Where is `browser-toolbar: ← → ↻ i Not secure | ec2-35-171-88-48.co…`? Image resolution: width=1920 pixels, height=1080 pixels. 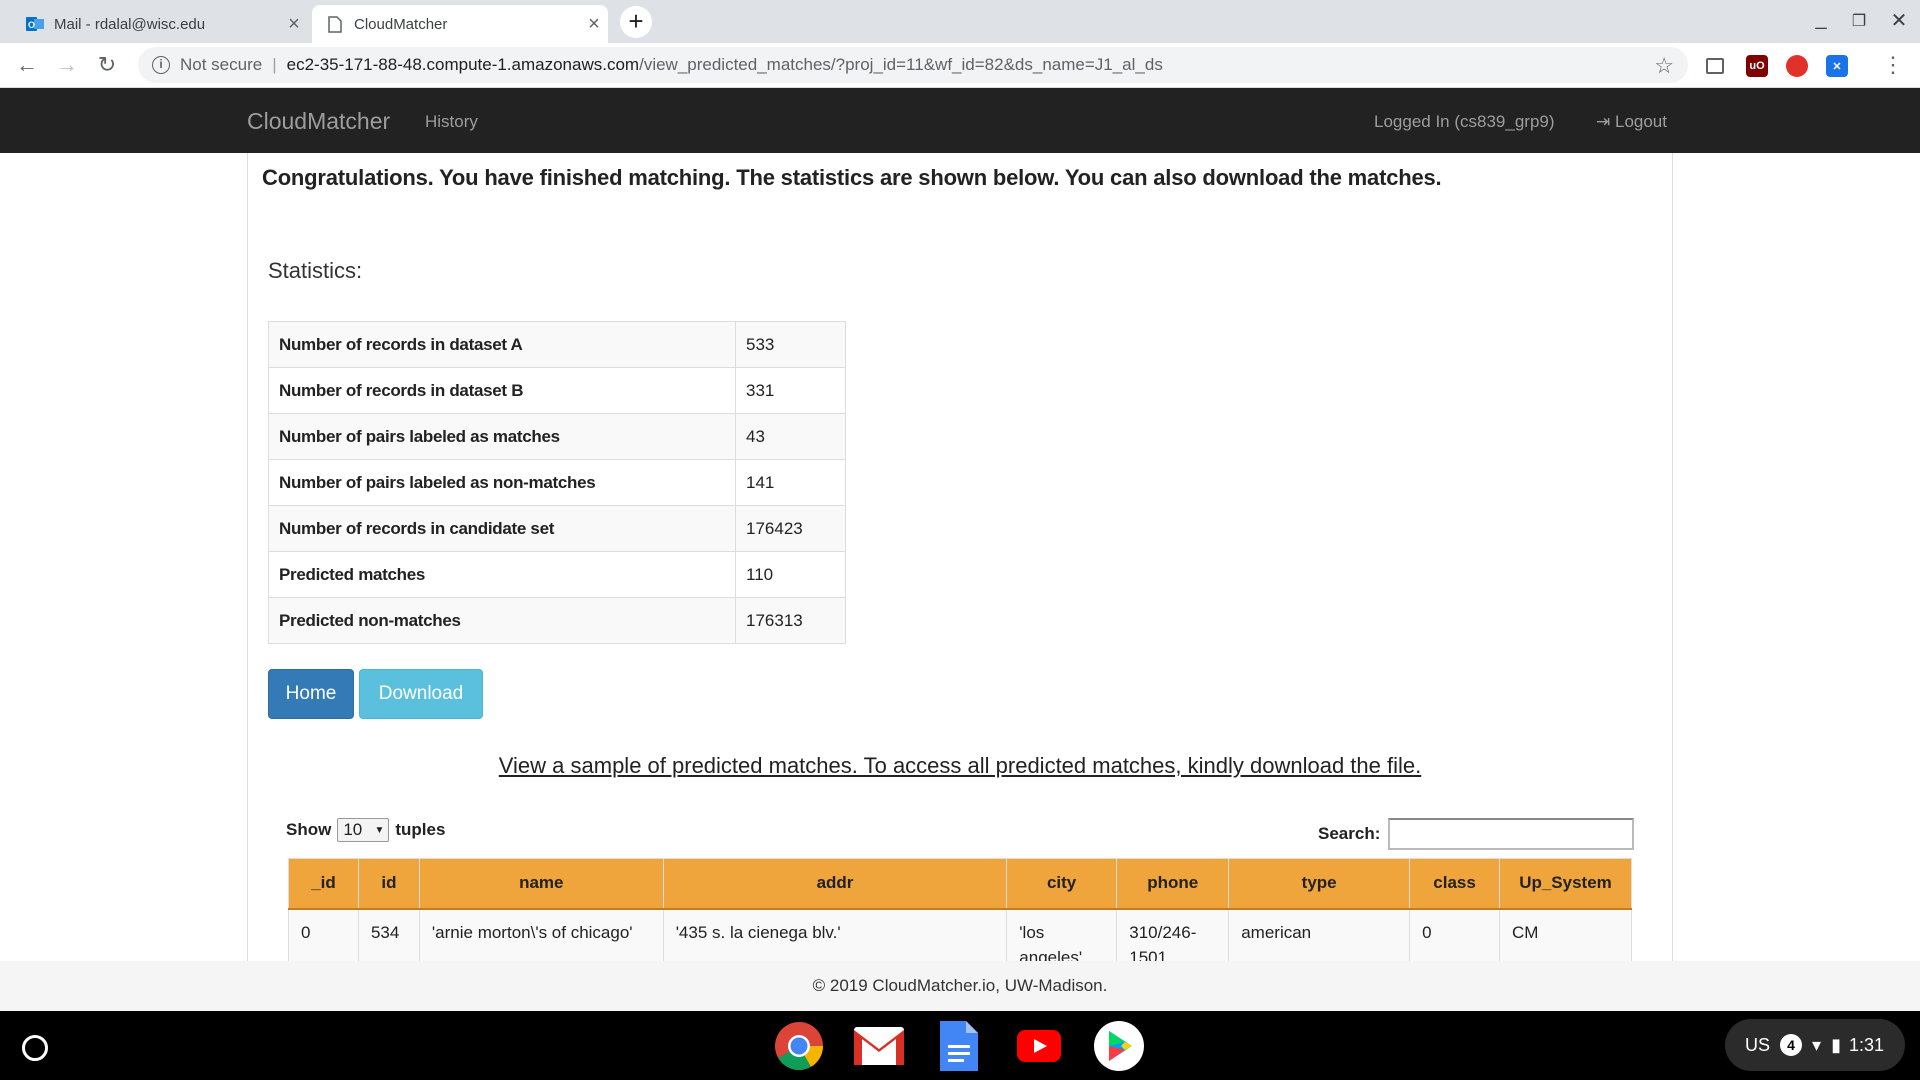
browser-toolbar: ← → ↻ i Not secure | ec2-35-171-88-48.co… is located at coordinates (960, 65).